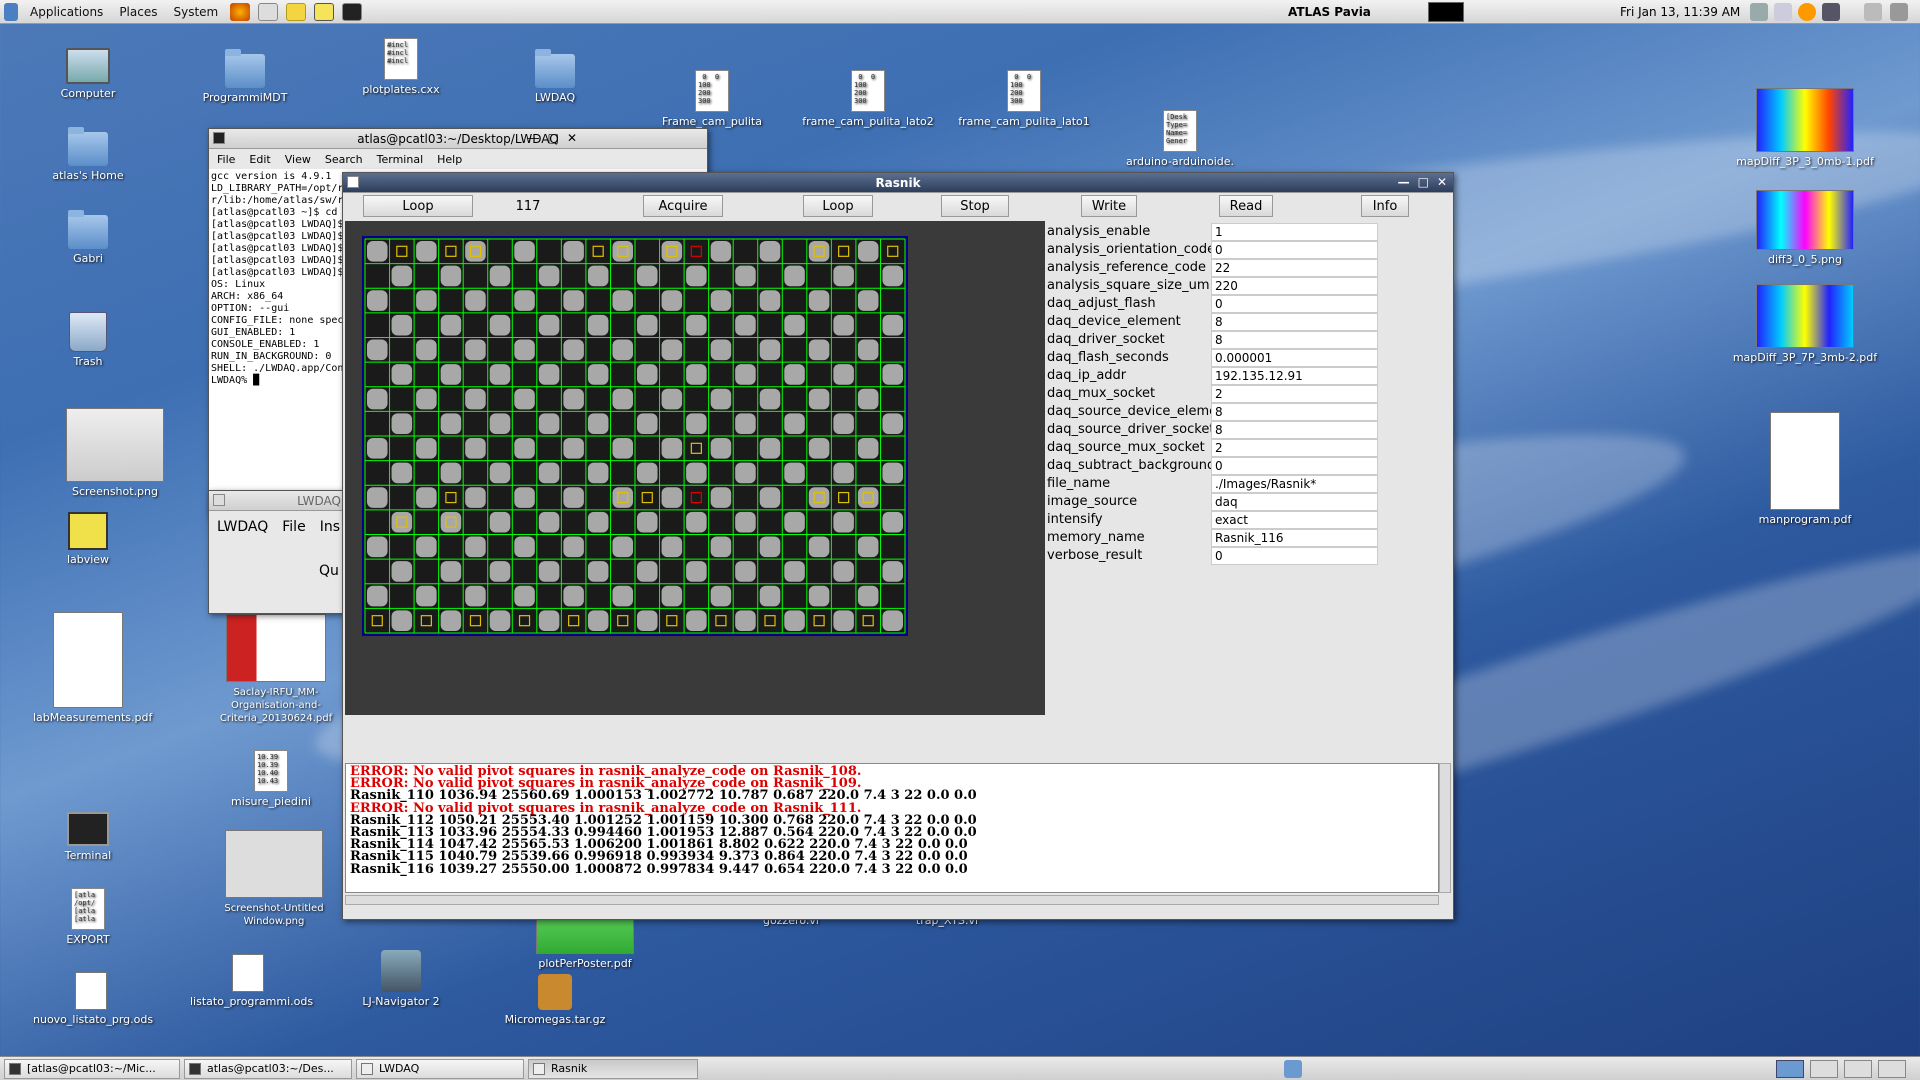 The width and height of the screenshot is (1920, 1080). Describe the element at coordinates (352, 11) in the screenshot. I see `terminal-launcher-icon` at that location.